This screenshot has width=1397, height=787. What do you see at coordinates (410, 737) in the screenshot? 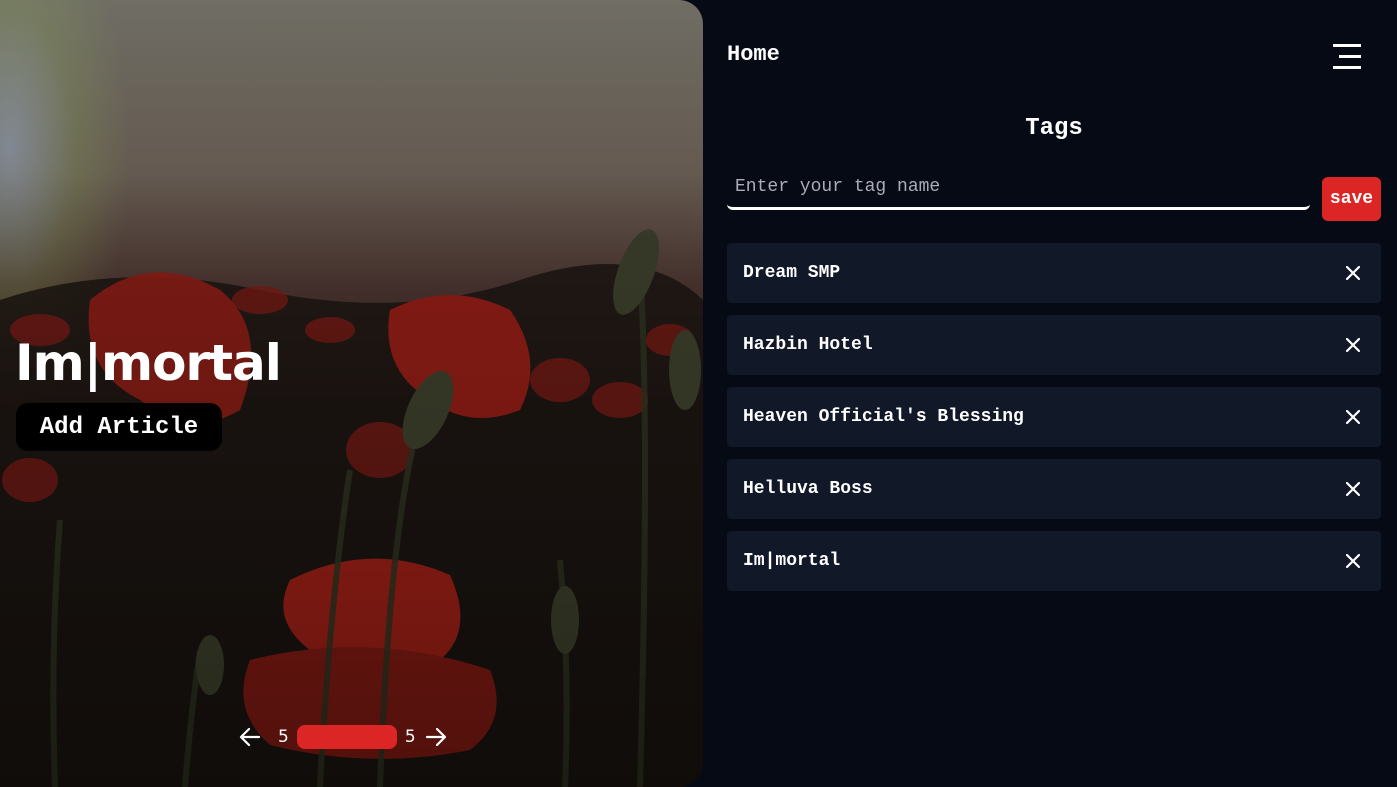
I see `pager-total: 5` at bounding box center [410, 737].